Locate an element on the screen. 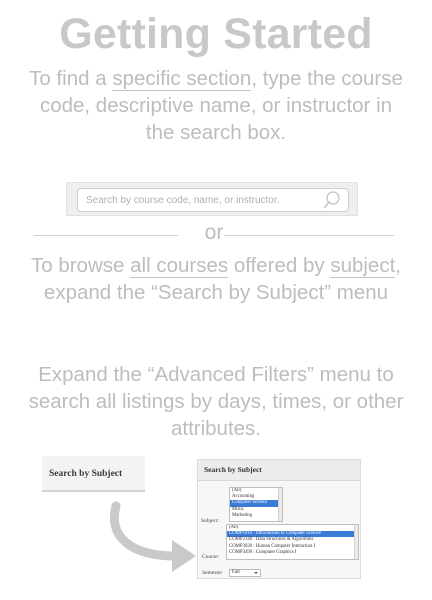  list-item: COMP3490 : Computer Graphics I is located at coordinates (292, 553).